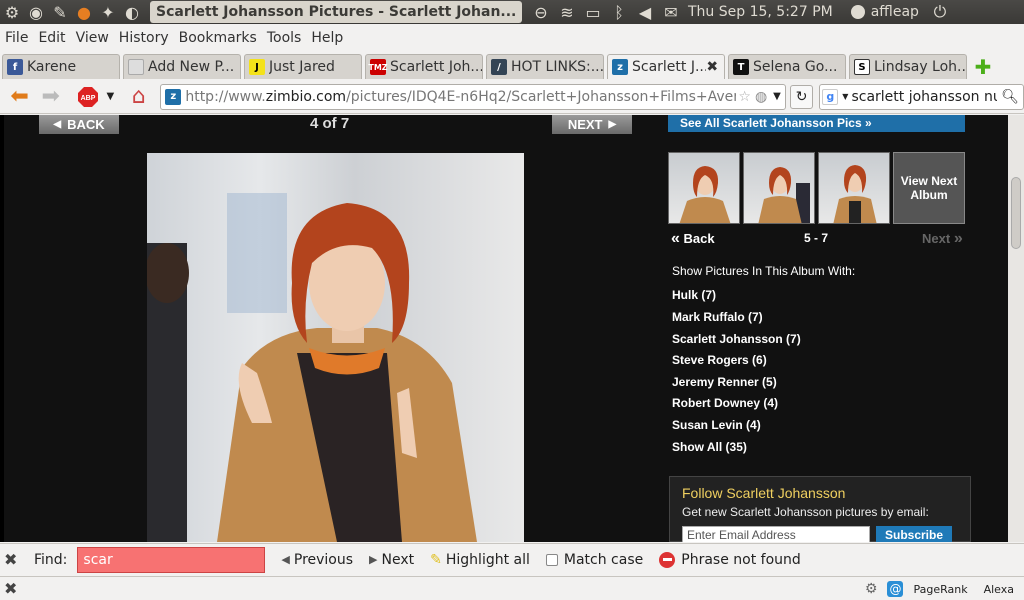 This screenshot has height=600, width=1024. I want to click on menu-history: History, so click(144, 38).